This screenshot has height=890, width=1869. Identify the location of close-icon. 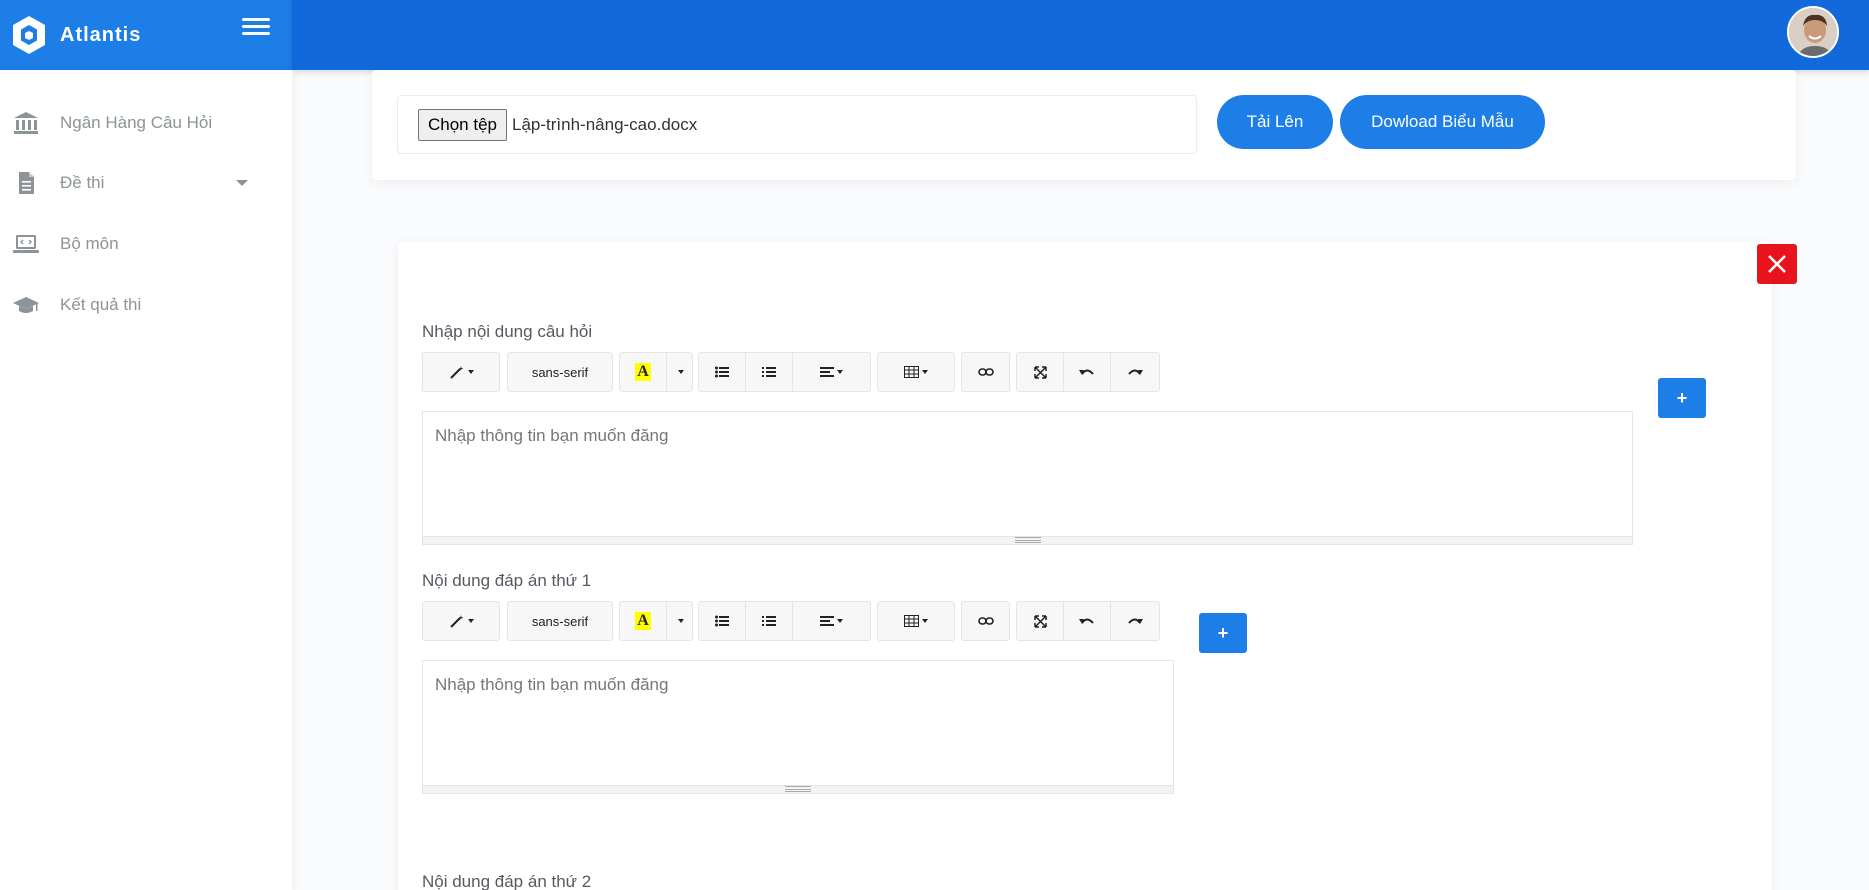
(1777, 264).